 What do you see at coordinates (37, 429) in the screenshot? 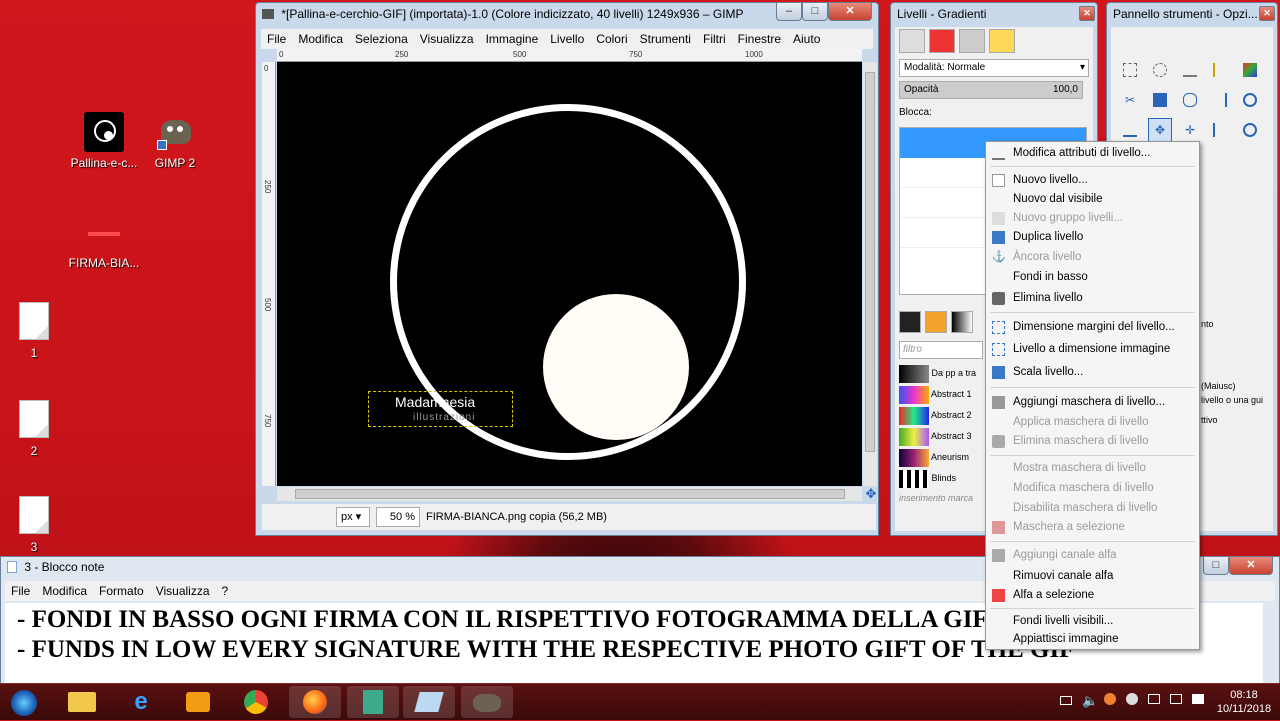
I see `desktop-icon-file-2: 2` at bounding box center [37, 429].